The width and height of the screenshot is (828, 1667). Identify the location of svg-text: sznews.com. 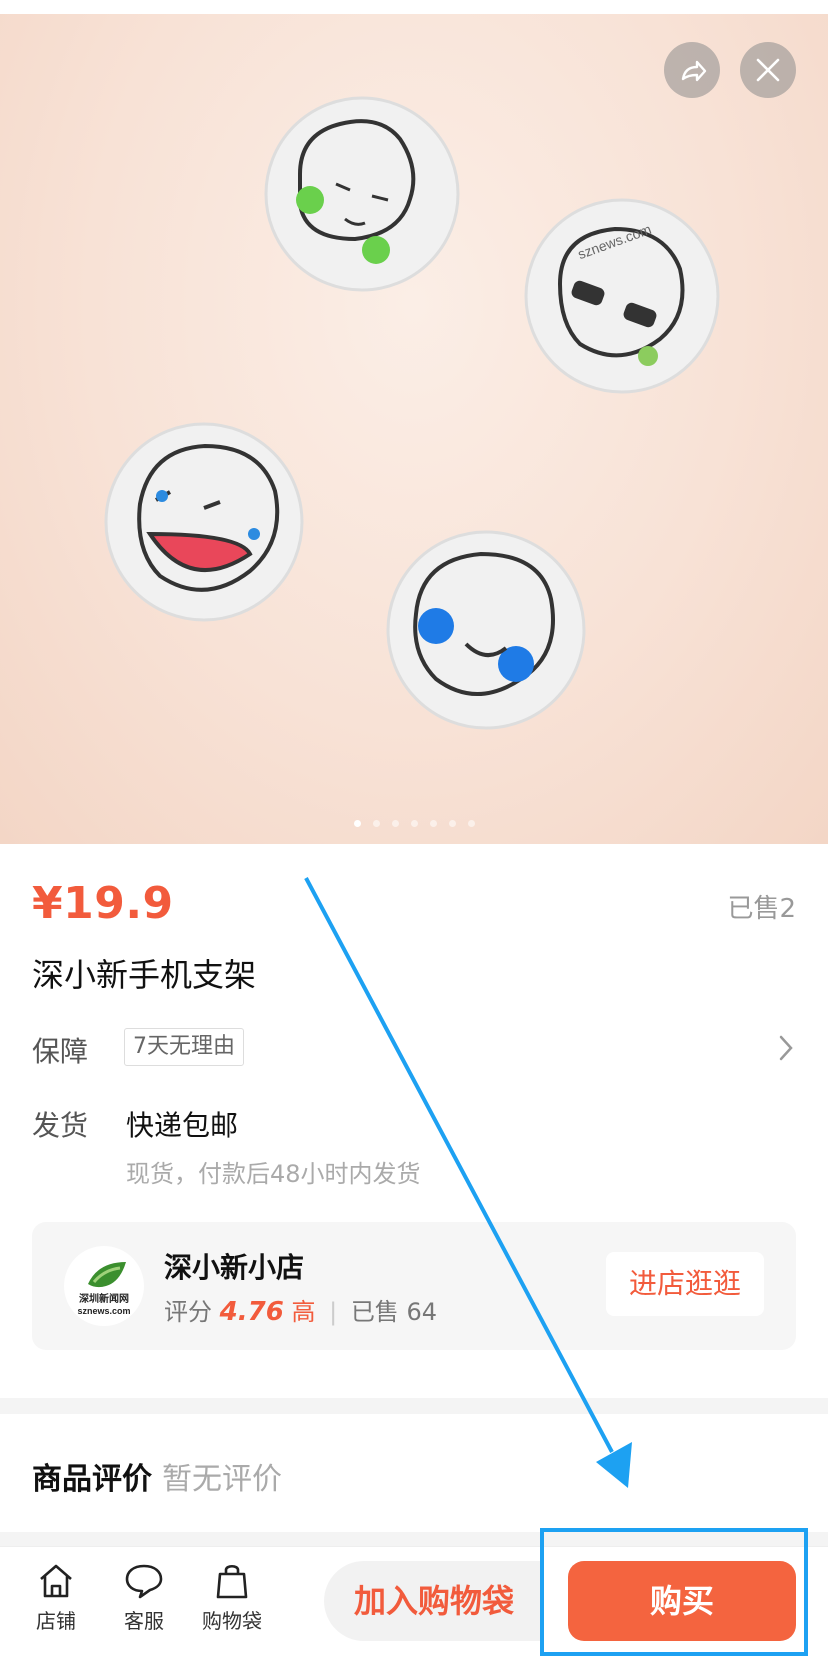
(103, 1311).